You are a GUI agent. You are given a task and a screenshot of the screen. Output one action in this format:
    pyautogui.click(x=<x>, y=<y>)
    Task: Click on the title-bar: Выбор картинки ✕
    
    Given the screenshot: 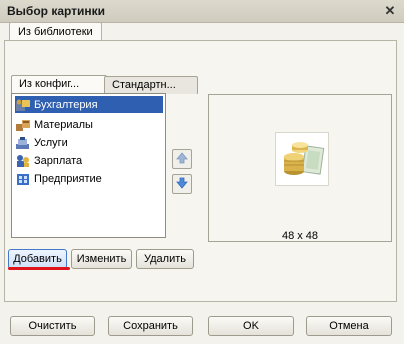 What is the action you would take?
    pyautogui.click(x=202, y=11)
    